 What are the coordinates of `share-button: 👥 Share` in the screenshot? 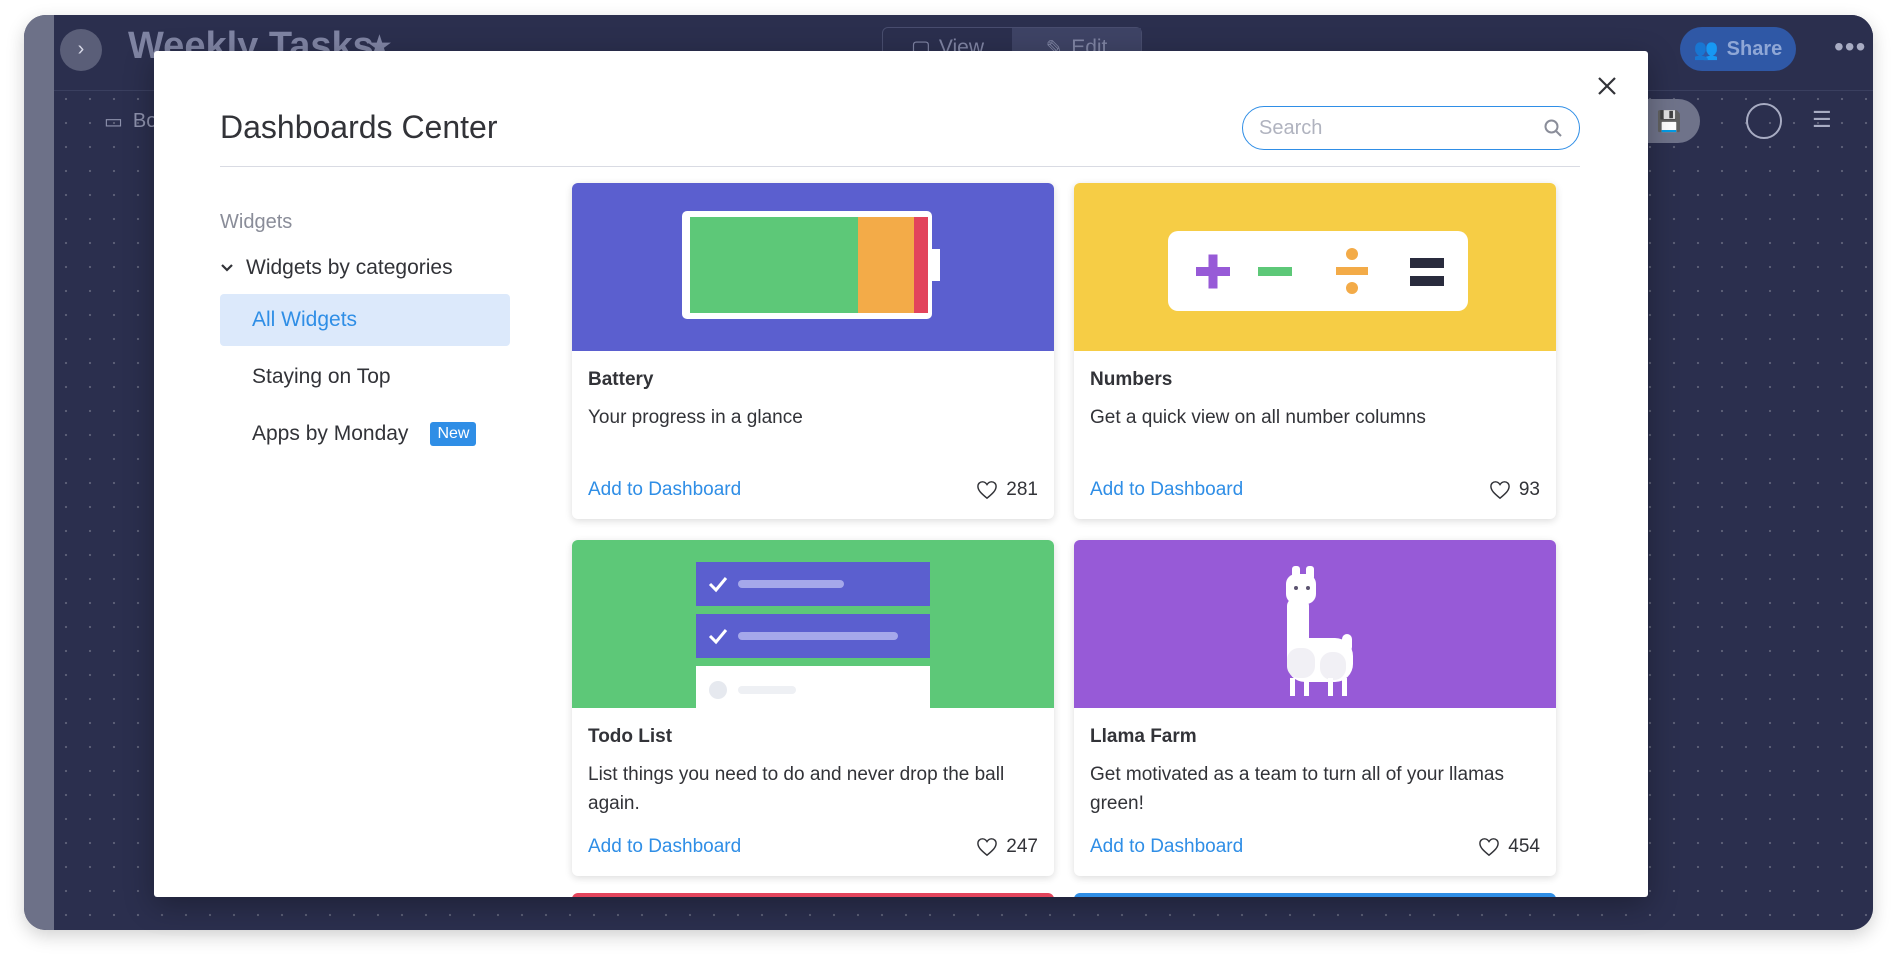 It's located at (1738, 49).